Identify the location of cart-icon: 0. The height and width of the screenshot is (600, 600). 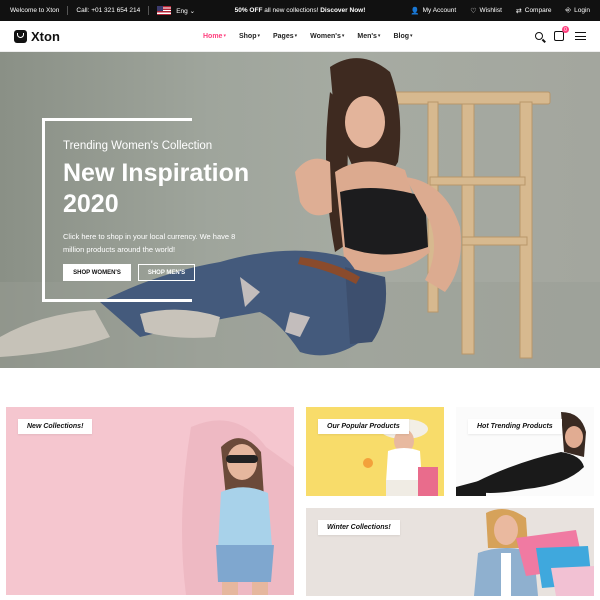
(561, 33).